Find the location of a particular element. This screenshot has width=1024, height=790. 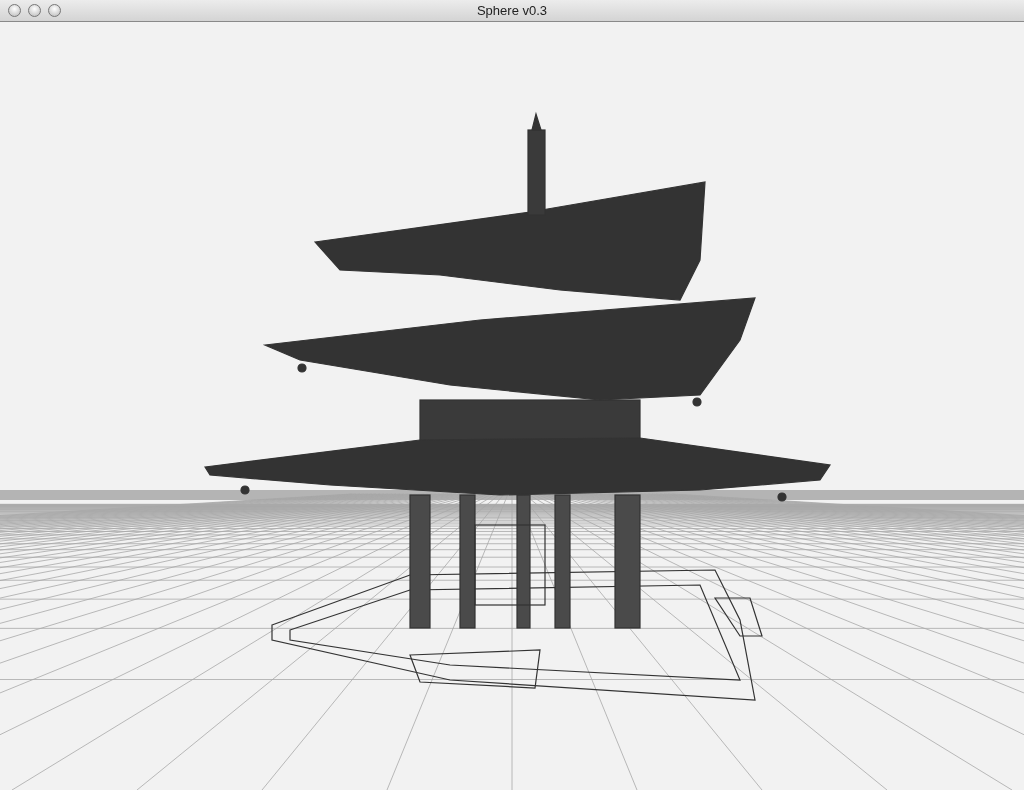

minimize-button is located at coordinates (34, 10).